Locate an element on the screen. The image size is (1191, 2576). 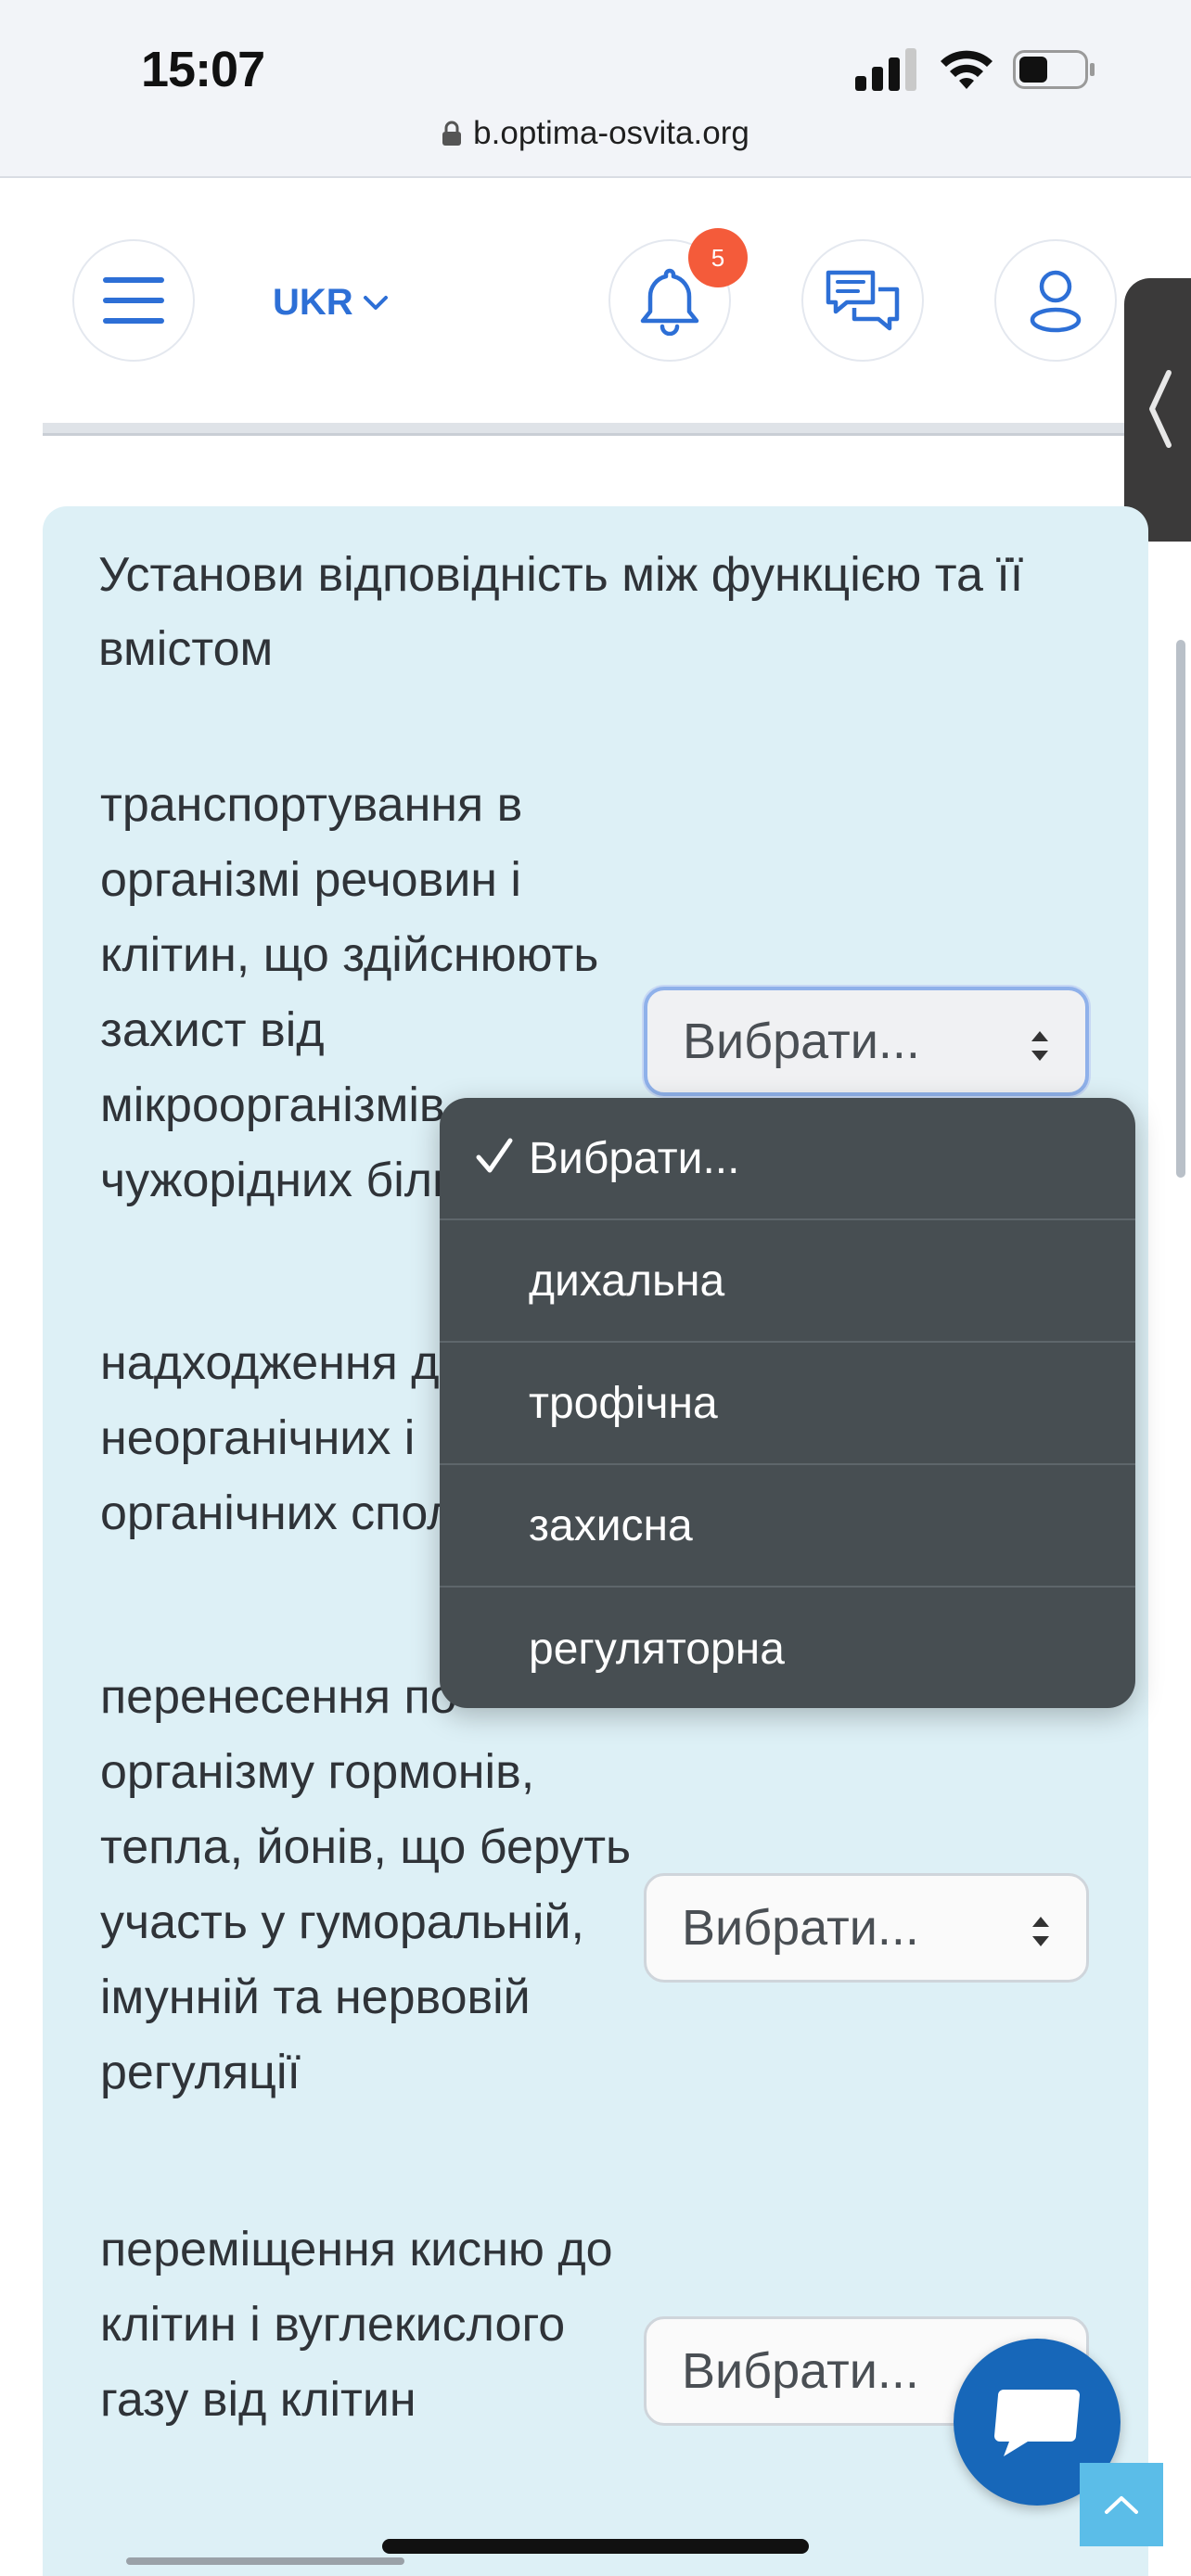
dropdown-option: захисна is located at coordinates (788, 1526).